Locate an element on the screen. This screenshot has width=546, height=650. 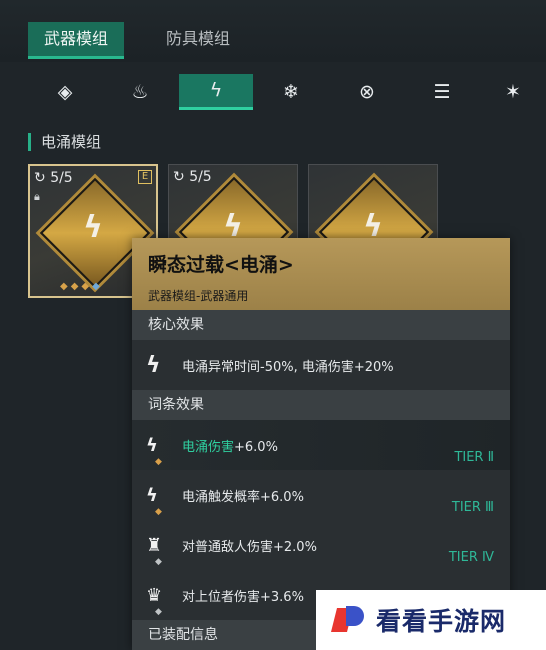
affix-text: 对普通敌人伤害+2.0% is located at coordinates (249, 547).